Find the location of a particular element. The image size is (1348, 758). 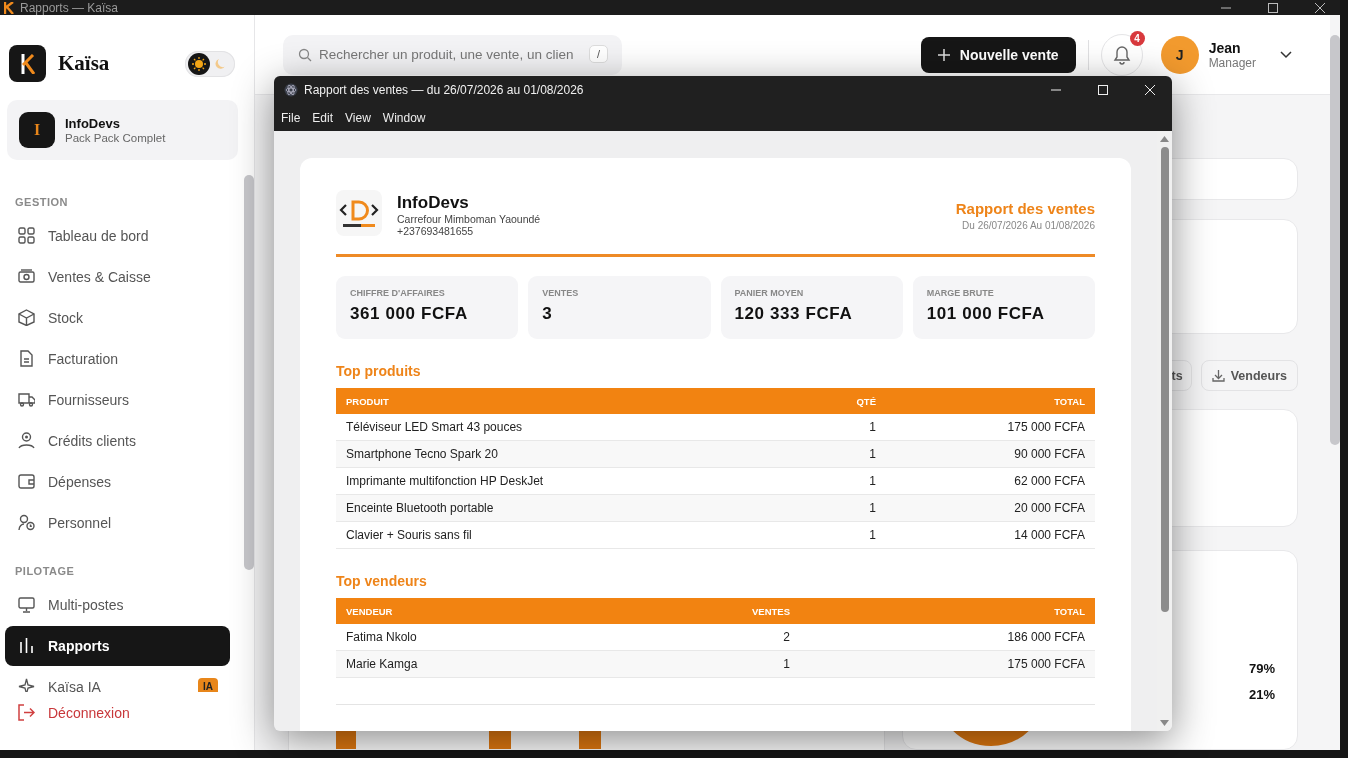

sidebar-item: Crédits clients is located at coordinates (117, 441).